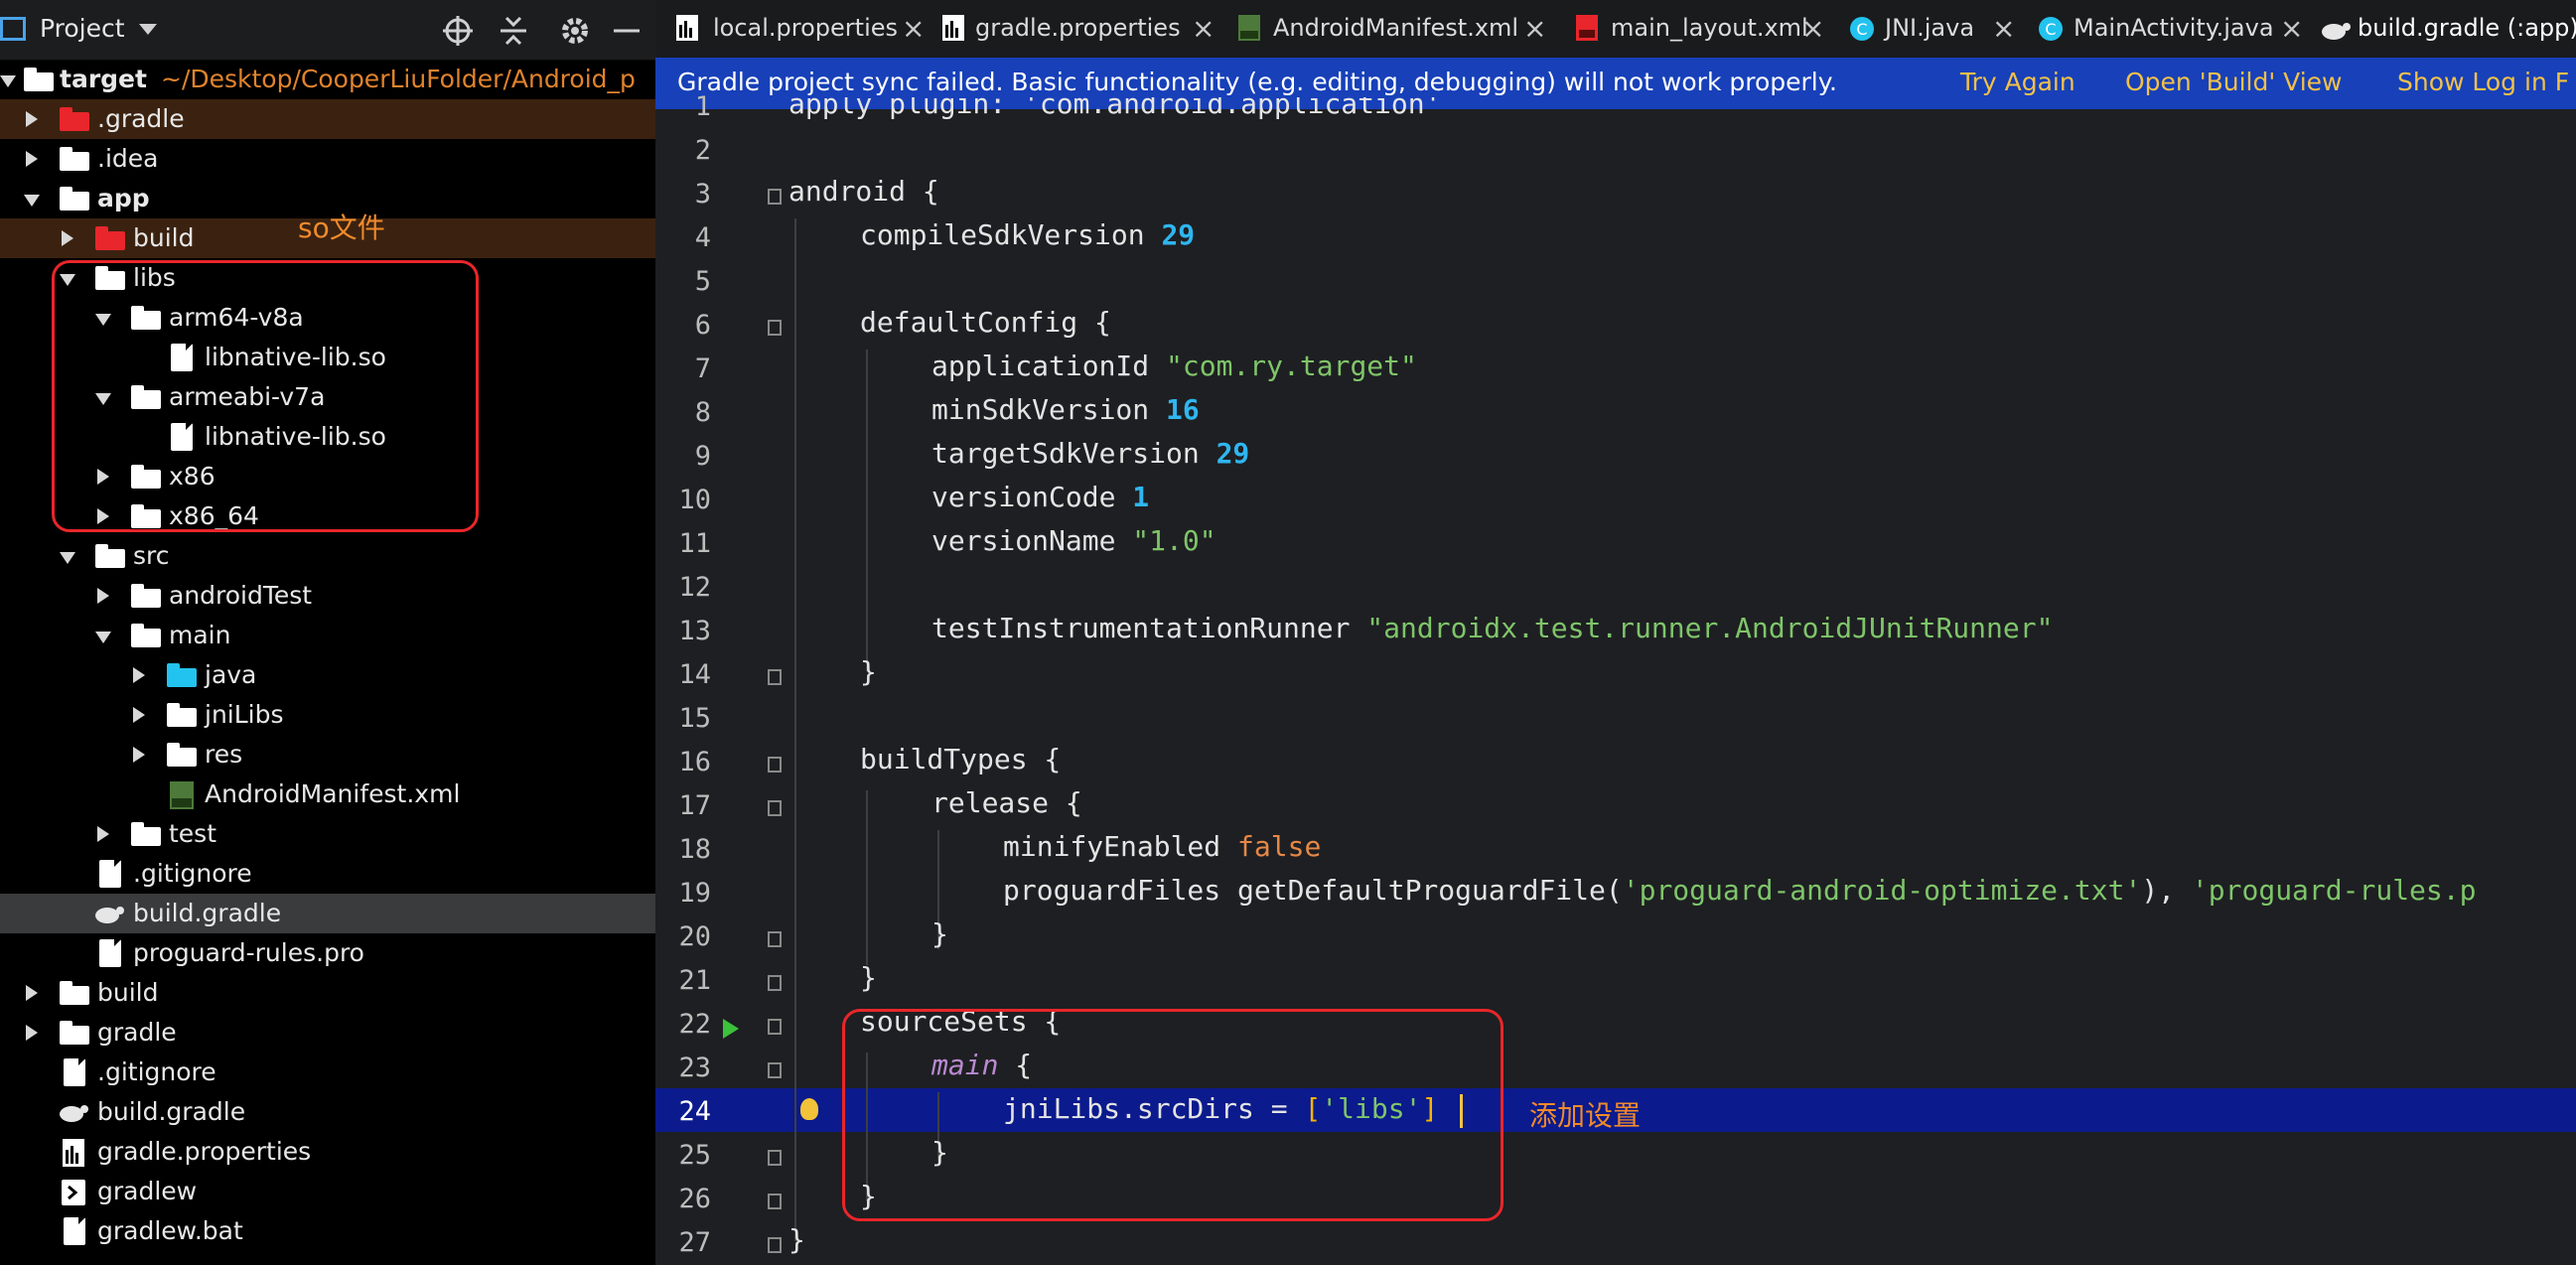  I want to click on locate-file-icon, so click(458, 31).